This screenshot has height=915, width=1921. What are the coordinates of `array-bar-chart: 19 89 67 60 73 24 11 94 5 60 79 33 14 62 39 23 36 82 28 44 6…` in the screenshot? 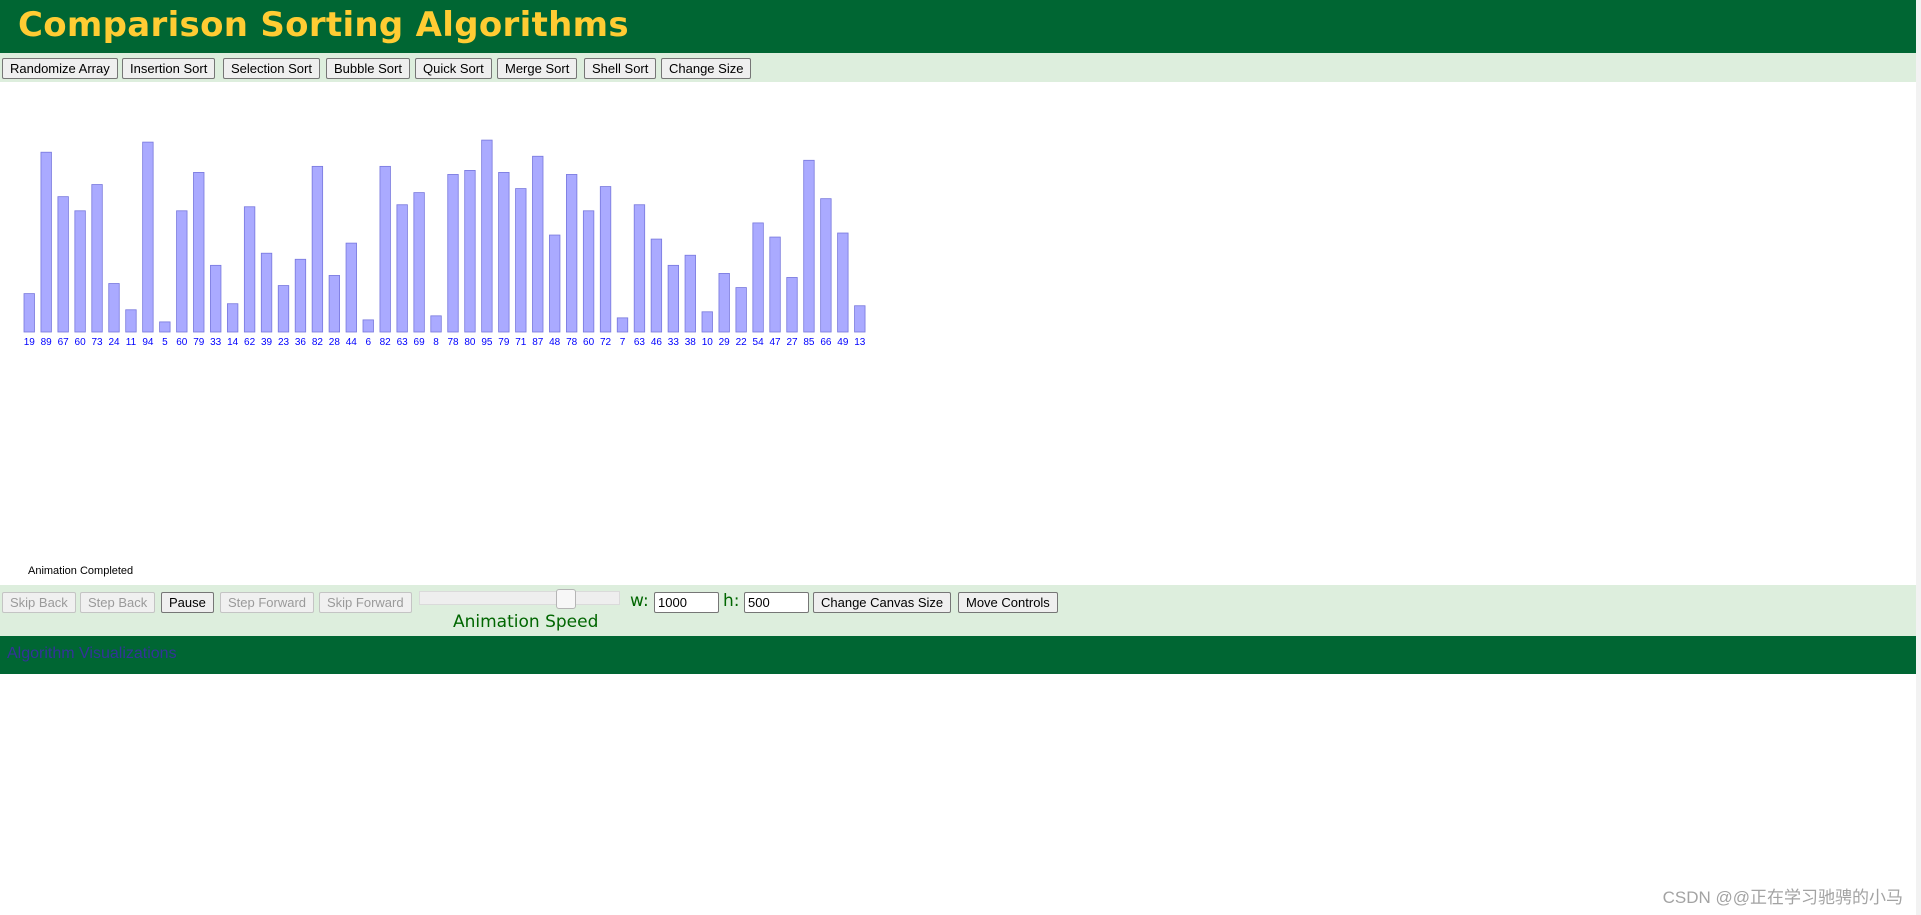 It's located at (444, 243).